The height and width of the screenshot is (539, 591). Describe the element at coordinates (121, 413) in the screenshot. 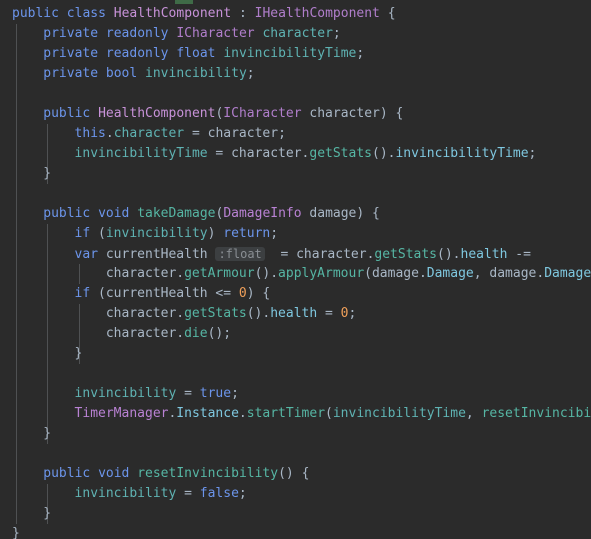

I see `code-token: TimerManager` at that location.